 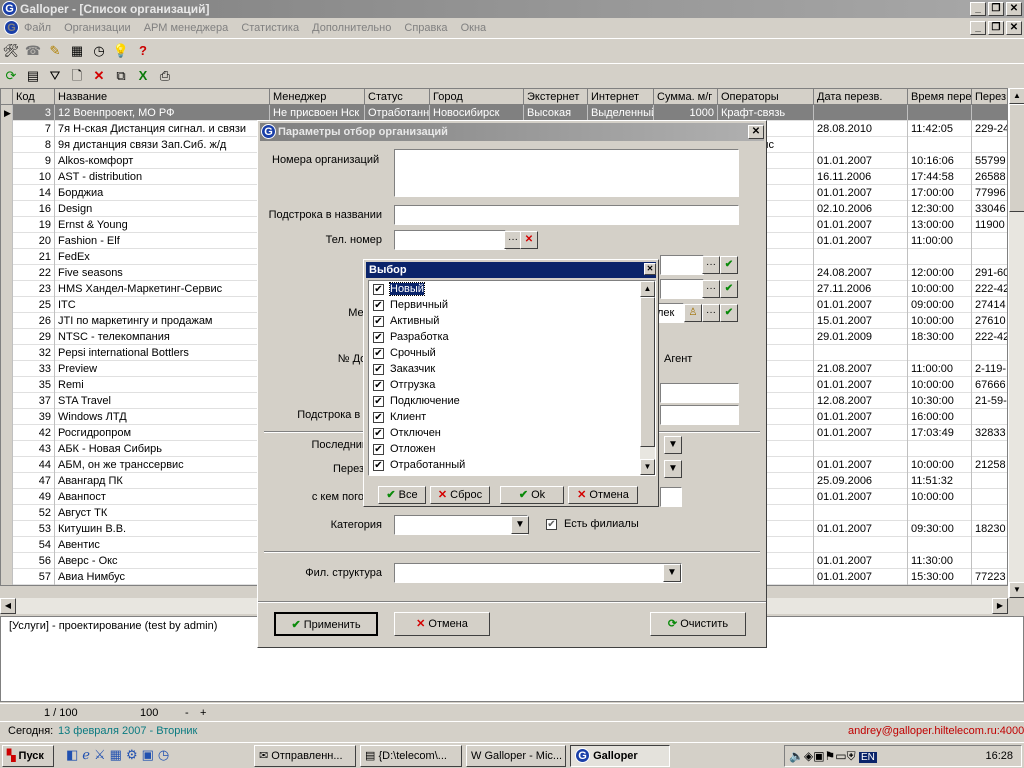 I want to click on table-cell: STA Travel, so click(x=162, y=401).